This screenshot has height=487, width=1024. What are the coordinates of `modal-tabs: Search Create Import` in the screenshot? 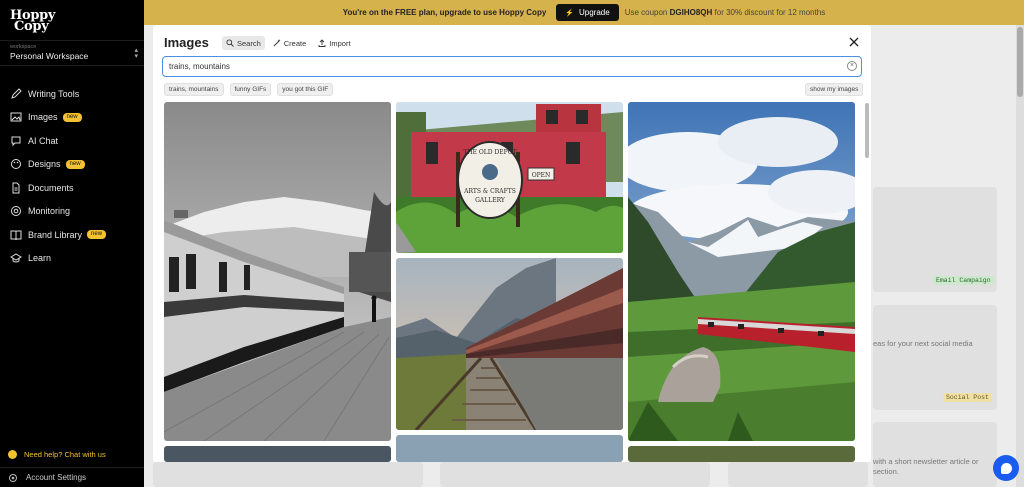 It's located at (290, 43).